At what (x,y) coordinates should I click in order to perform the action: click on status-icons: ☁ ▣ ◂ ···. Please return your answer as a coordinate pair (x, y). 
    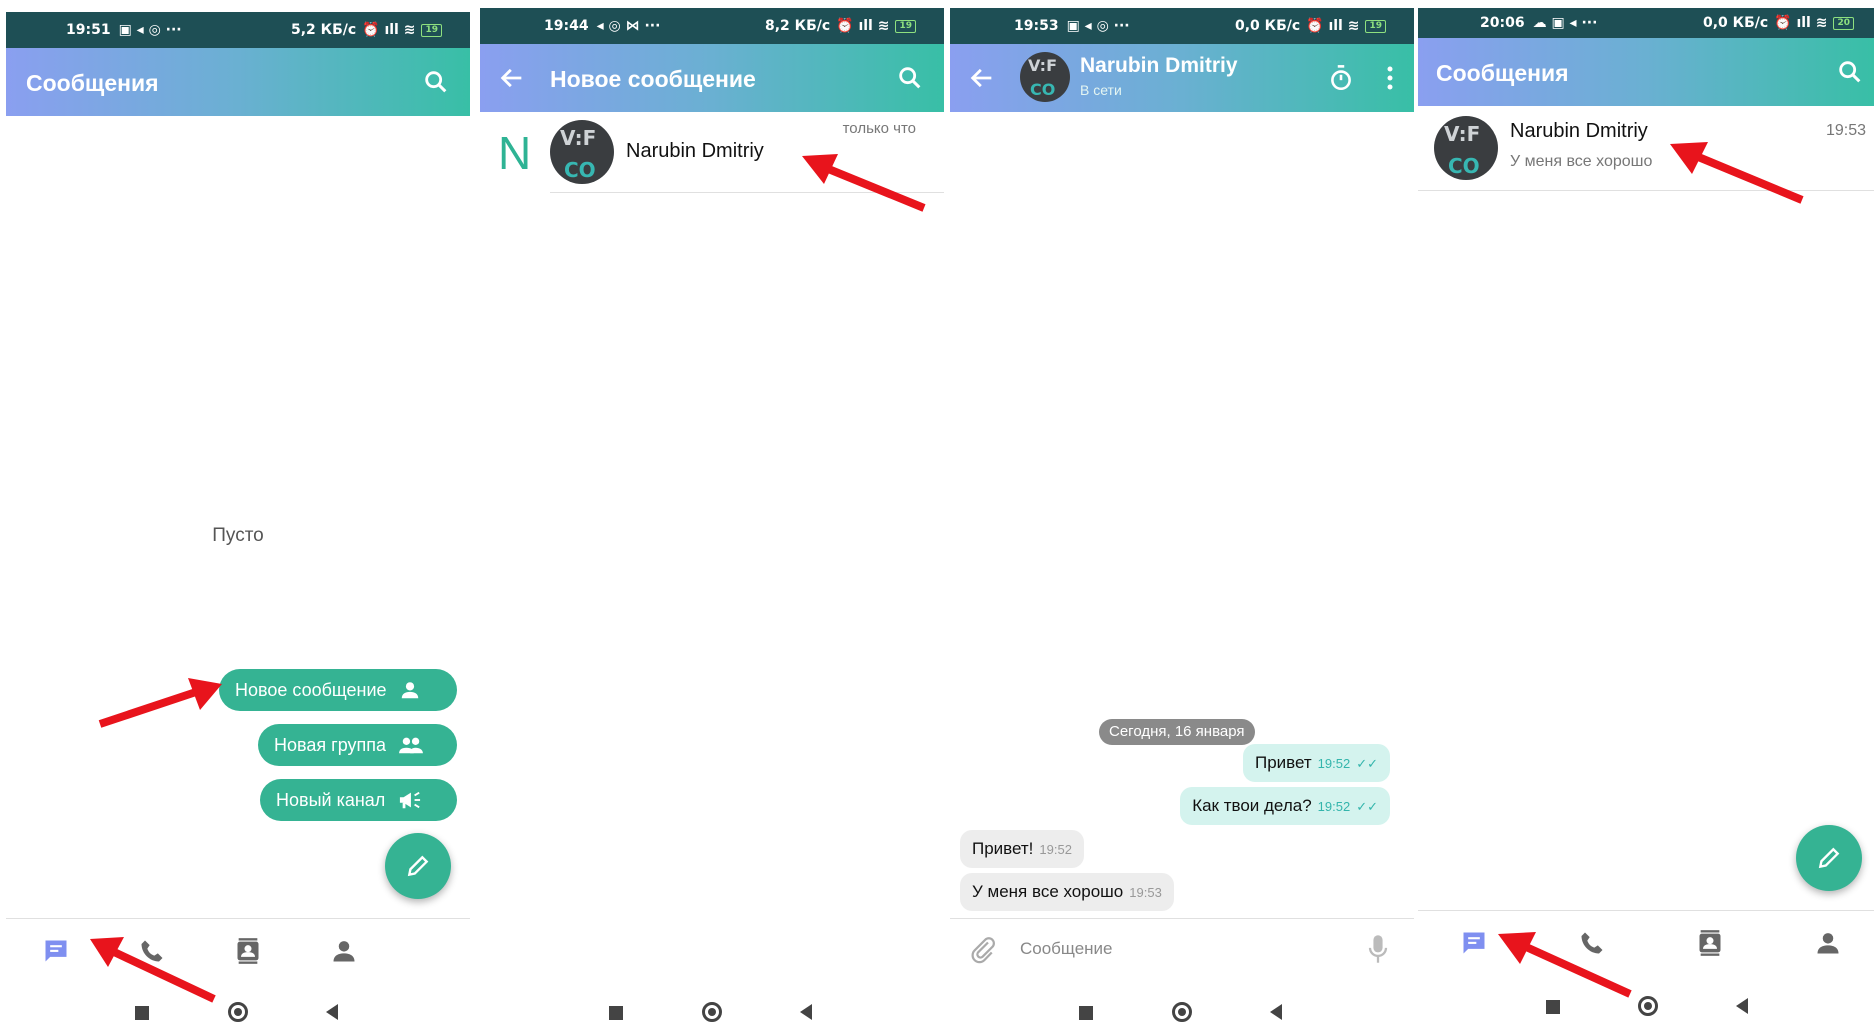
    Looking at the image, I should click on (1565, 23).